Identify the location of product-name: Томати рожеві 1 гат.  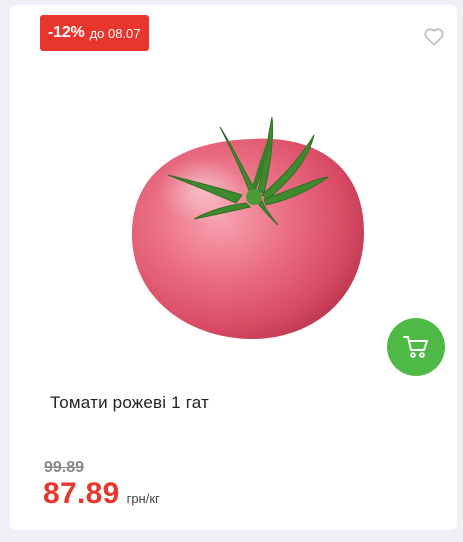
(129, 403).